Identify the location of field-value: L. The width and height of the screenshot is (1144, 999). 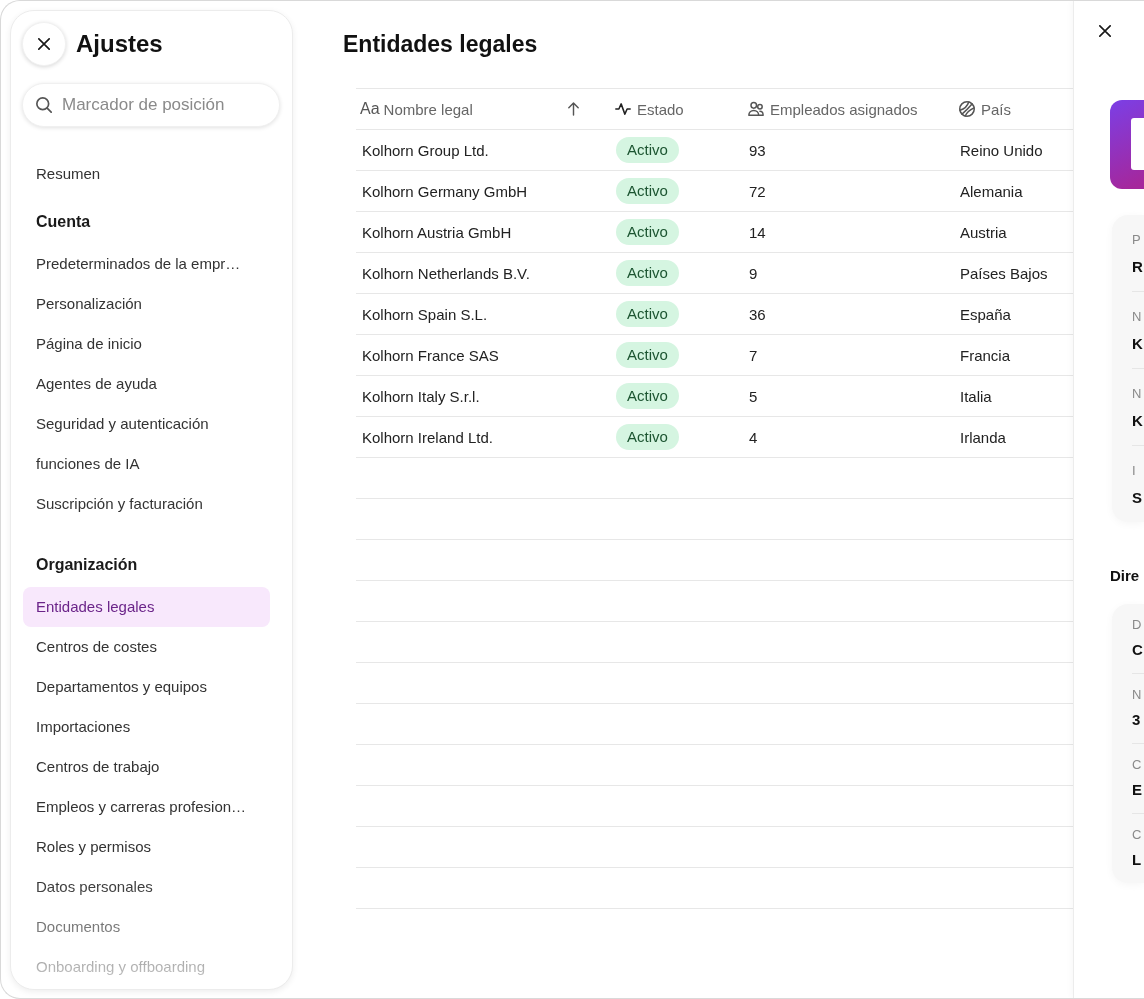
(1137, 860).